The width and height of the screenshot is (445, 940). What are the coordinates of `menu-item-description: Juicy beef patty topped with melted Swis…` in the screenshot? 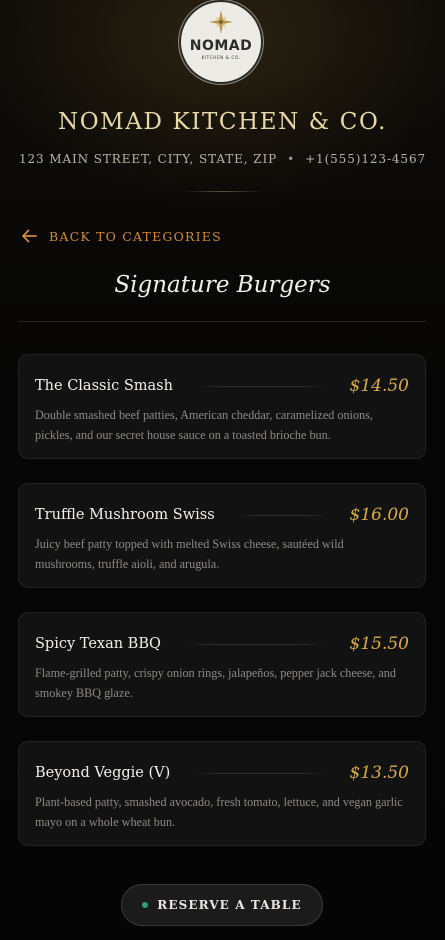 It's located at (189, 554).